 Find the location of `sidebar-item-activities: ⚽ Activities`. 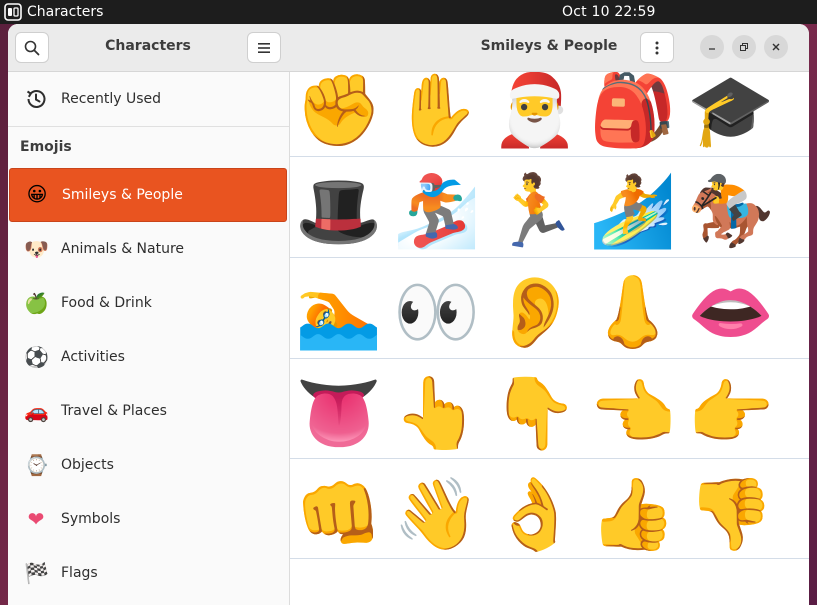

sidebar-item-activities: ⚽ Activities is located at coordinates (148, 357).